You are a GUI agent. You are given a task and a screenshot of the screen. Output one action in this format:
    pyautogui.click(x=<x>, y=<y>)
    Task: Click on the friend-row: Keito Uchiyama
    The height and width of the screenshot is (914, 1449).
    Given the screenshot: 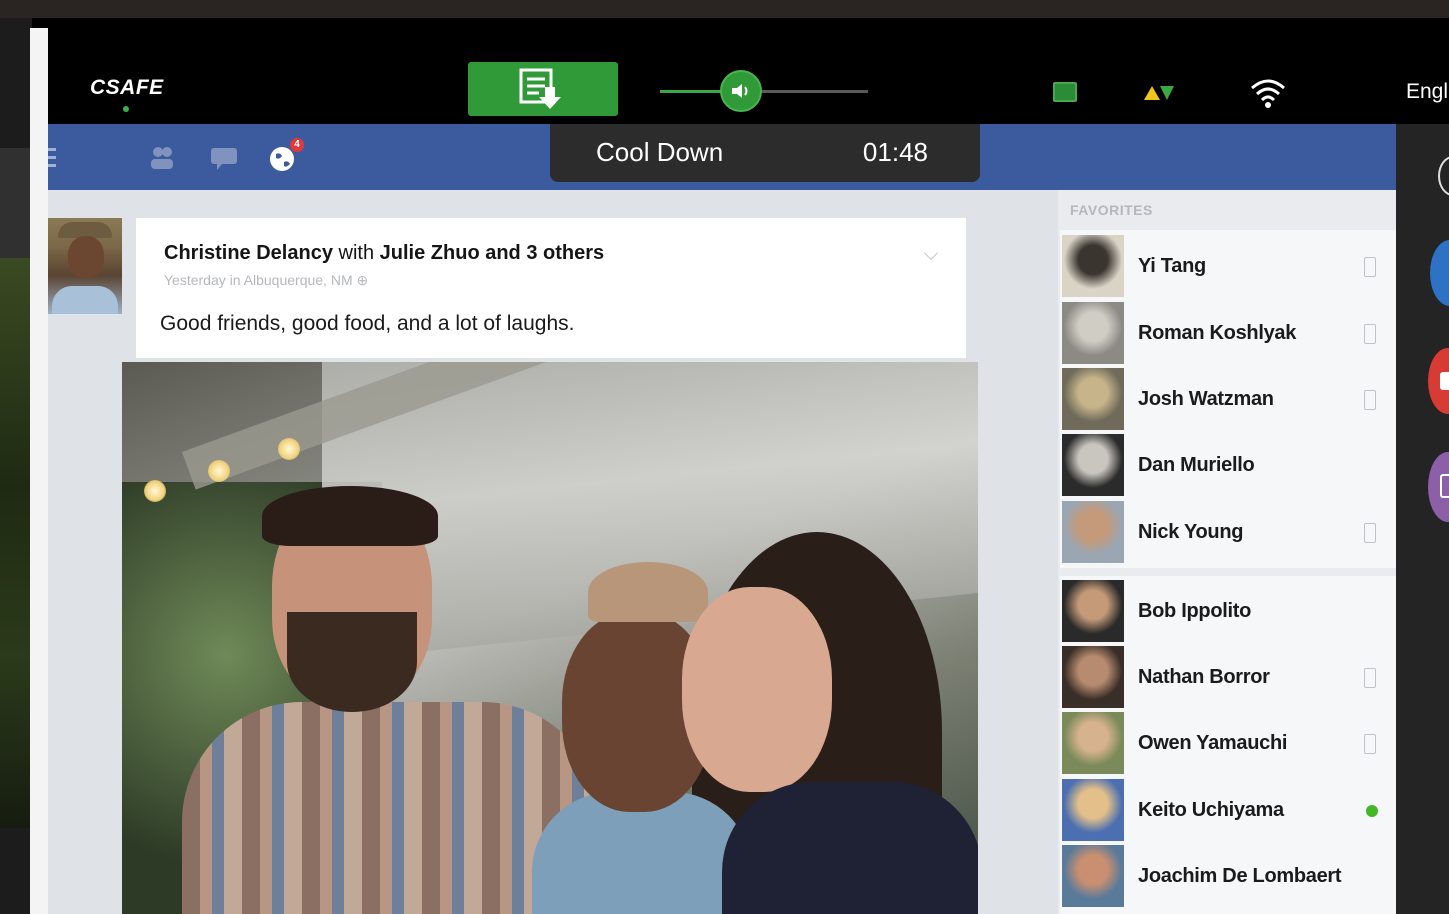 What is the action you would take?
    pyautogui.click(x=1227, y=809)
    